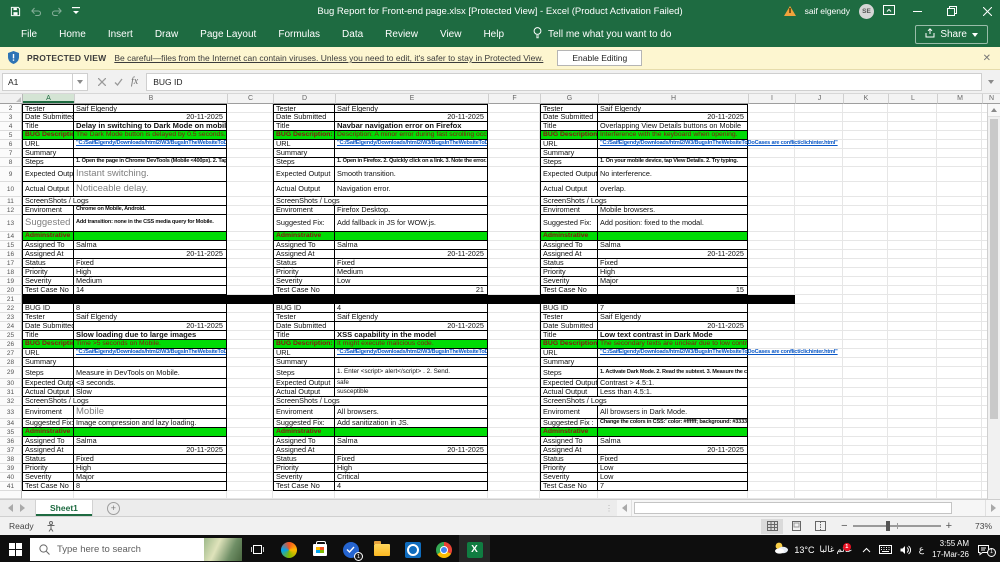 This screenshot has width=1000, height=562. I want to click on cell-J37, so click(819, 450).